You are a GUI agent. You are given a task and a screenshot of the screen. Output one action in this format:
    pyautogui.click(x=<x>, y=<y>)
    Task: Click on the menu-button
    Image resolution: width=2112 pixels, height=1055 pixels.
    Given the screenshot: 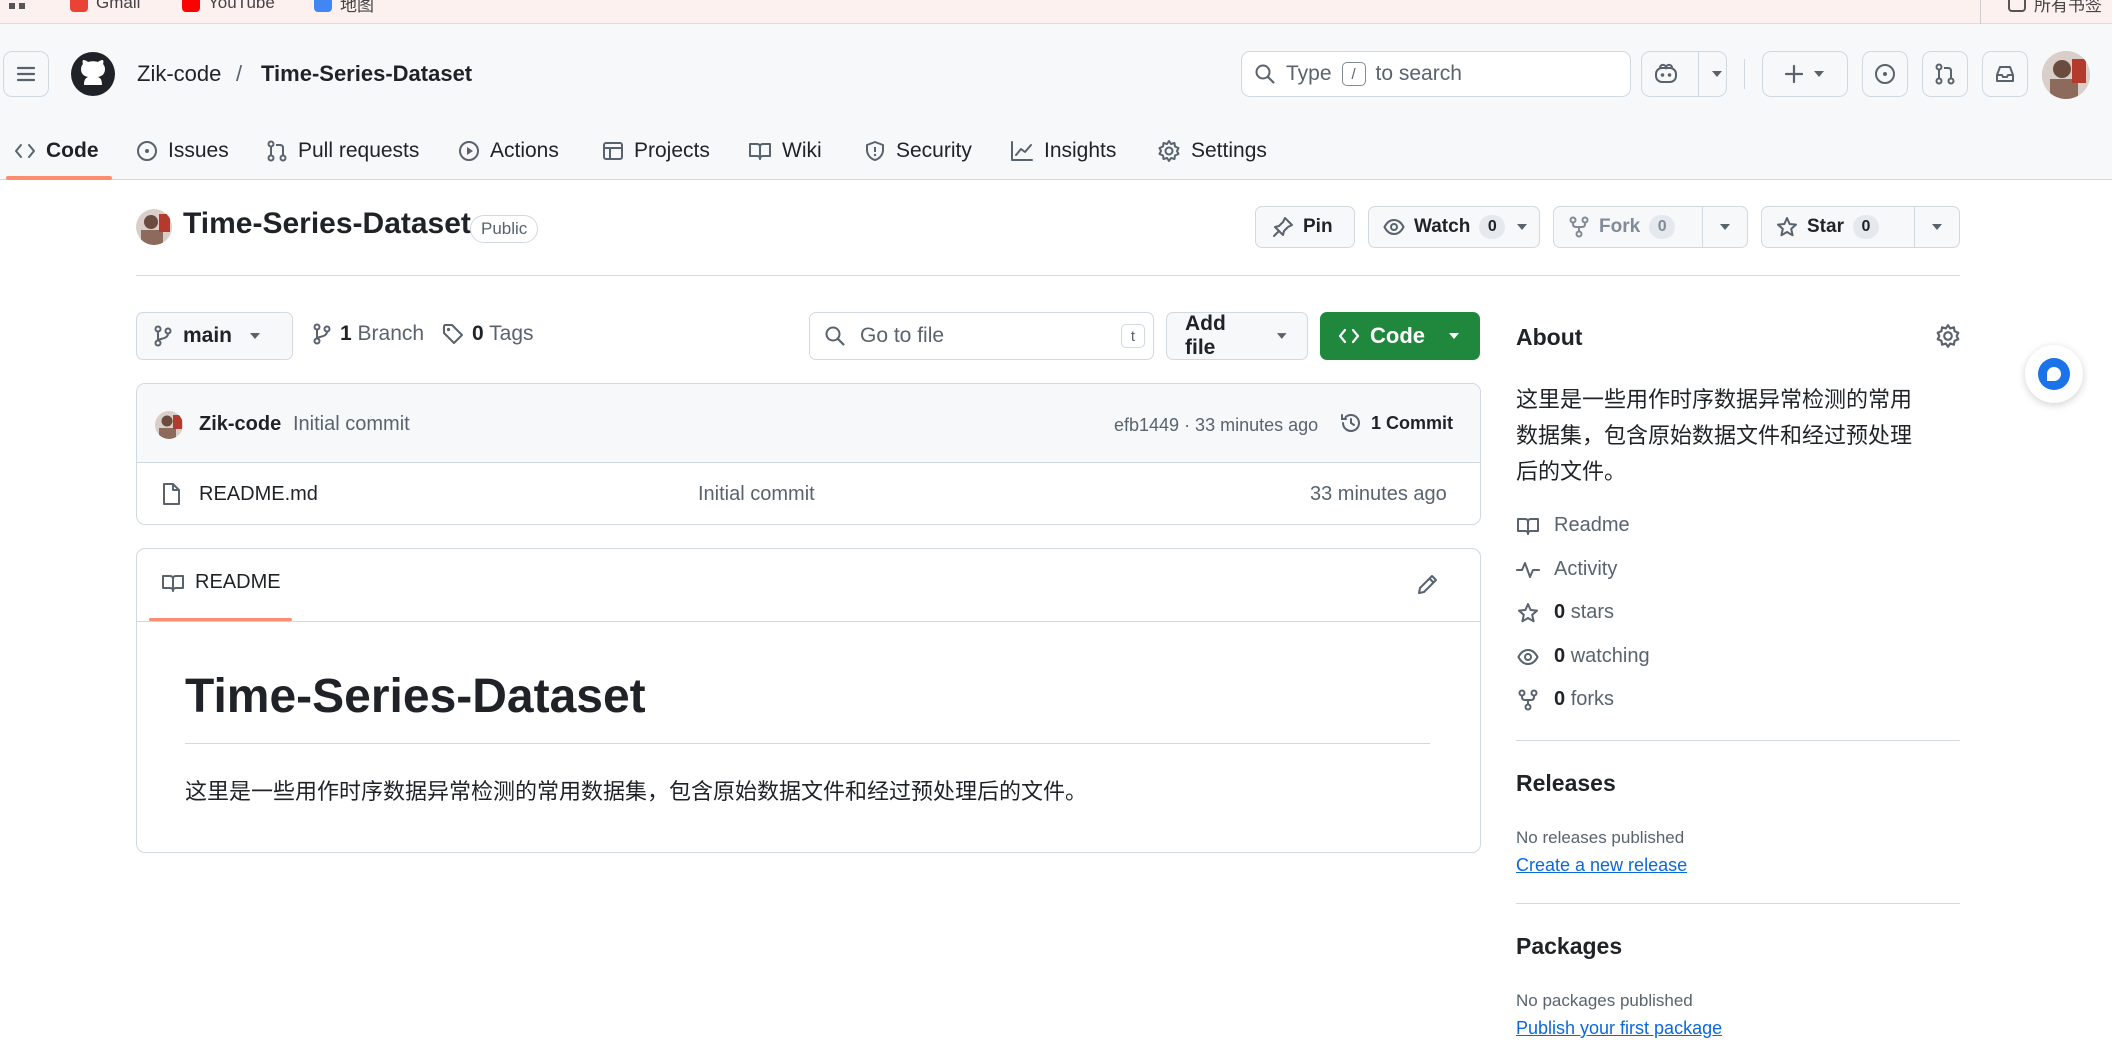 What is the action you would take?
    pyautogui.click(x=26, y=74)
    